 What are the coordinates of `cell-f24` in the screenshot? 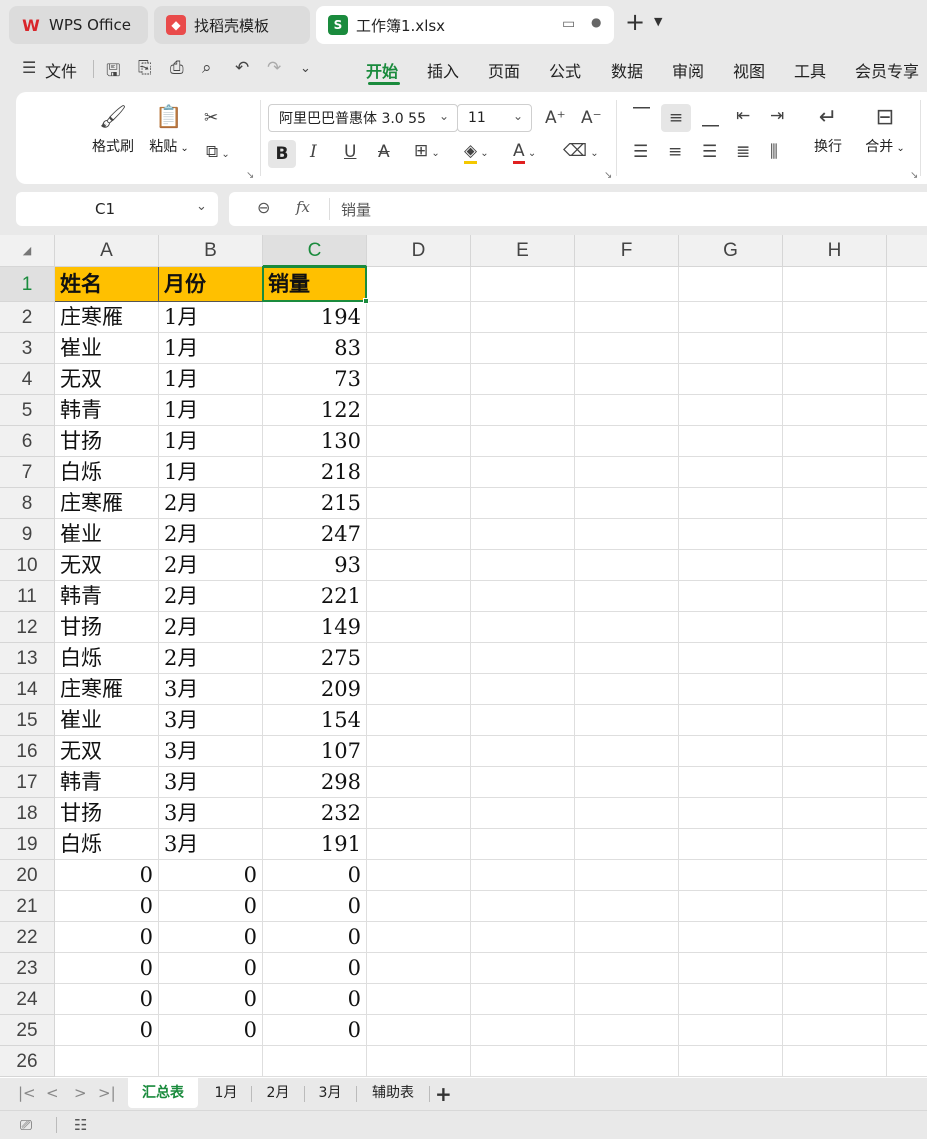 It's located at (627, 999).